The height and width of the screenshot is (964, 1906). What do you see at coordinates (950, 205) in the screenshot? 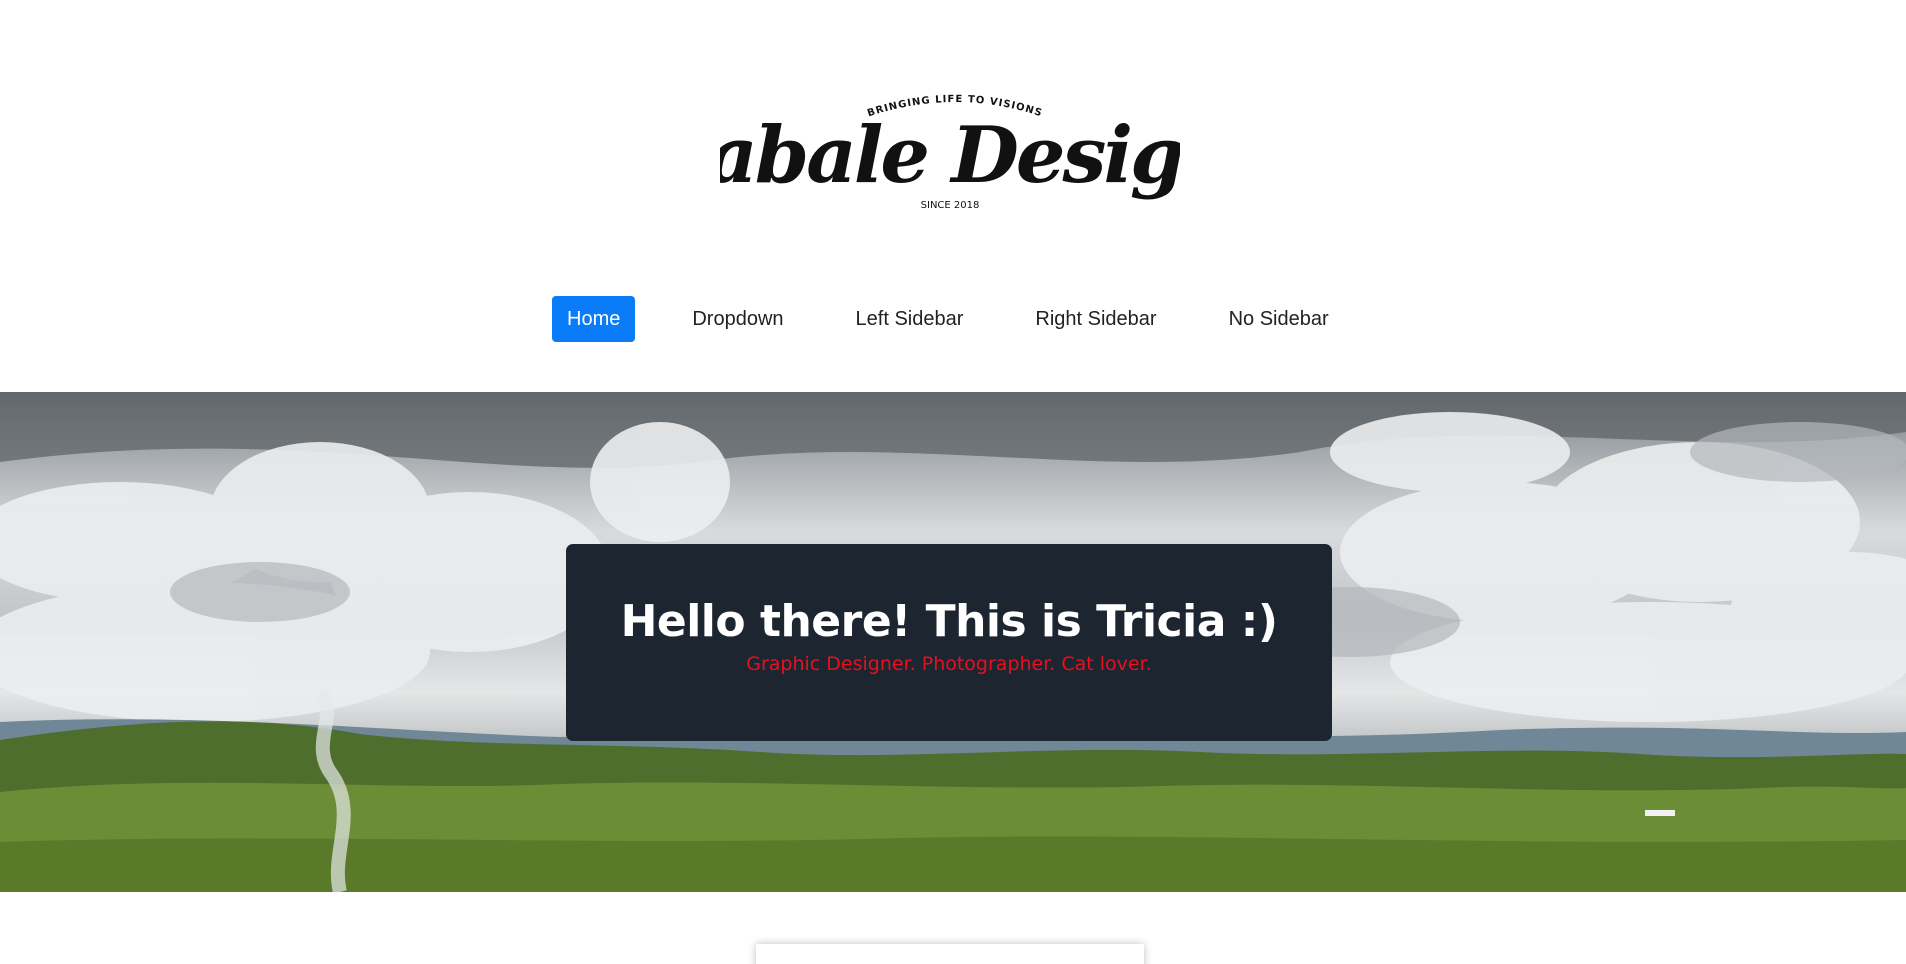
I see `logo-since: SINCE 2018` at bounding box center [950, 205].